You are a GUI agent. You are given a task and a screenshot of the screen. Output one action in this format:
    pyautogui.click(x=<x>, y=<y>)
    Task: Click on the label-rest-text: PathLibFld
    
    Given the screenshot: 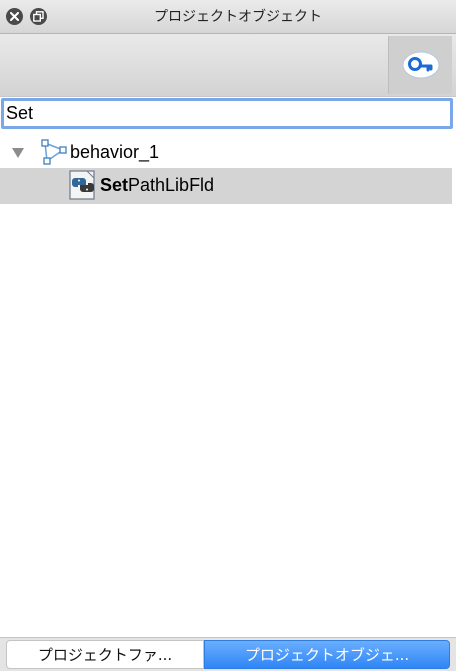 What is the action you would take?
    pyautogui.click(x=171, y=185)
    